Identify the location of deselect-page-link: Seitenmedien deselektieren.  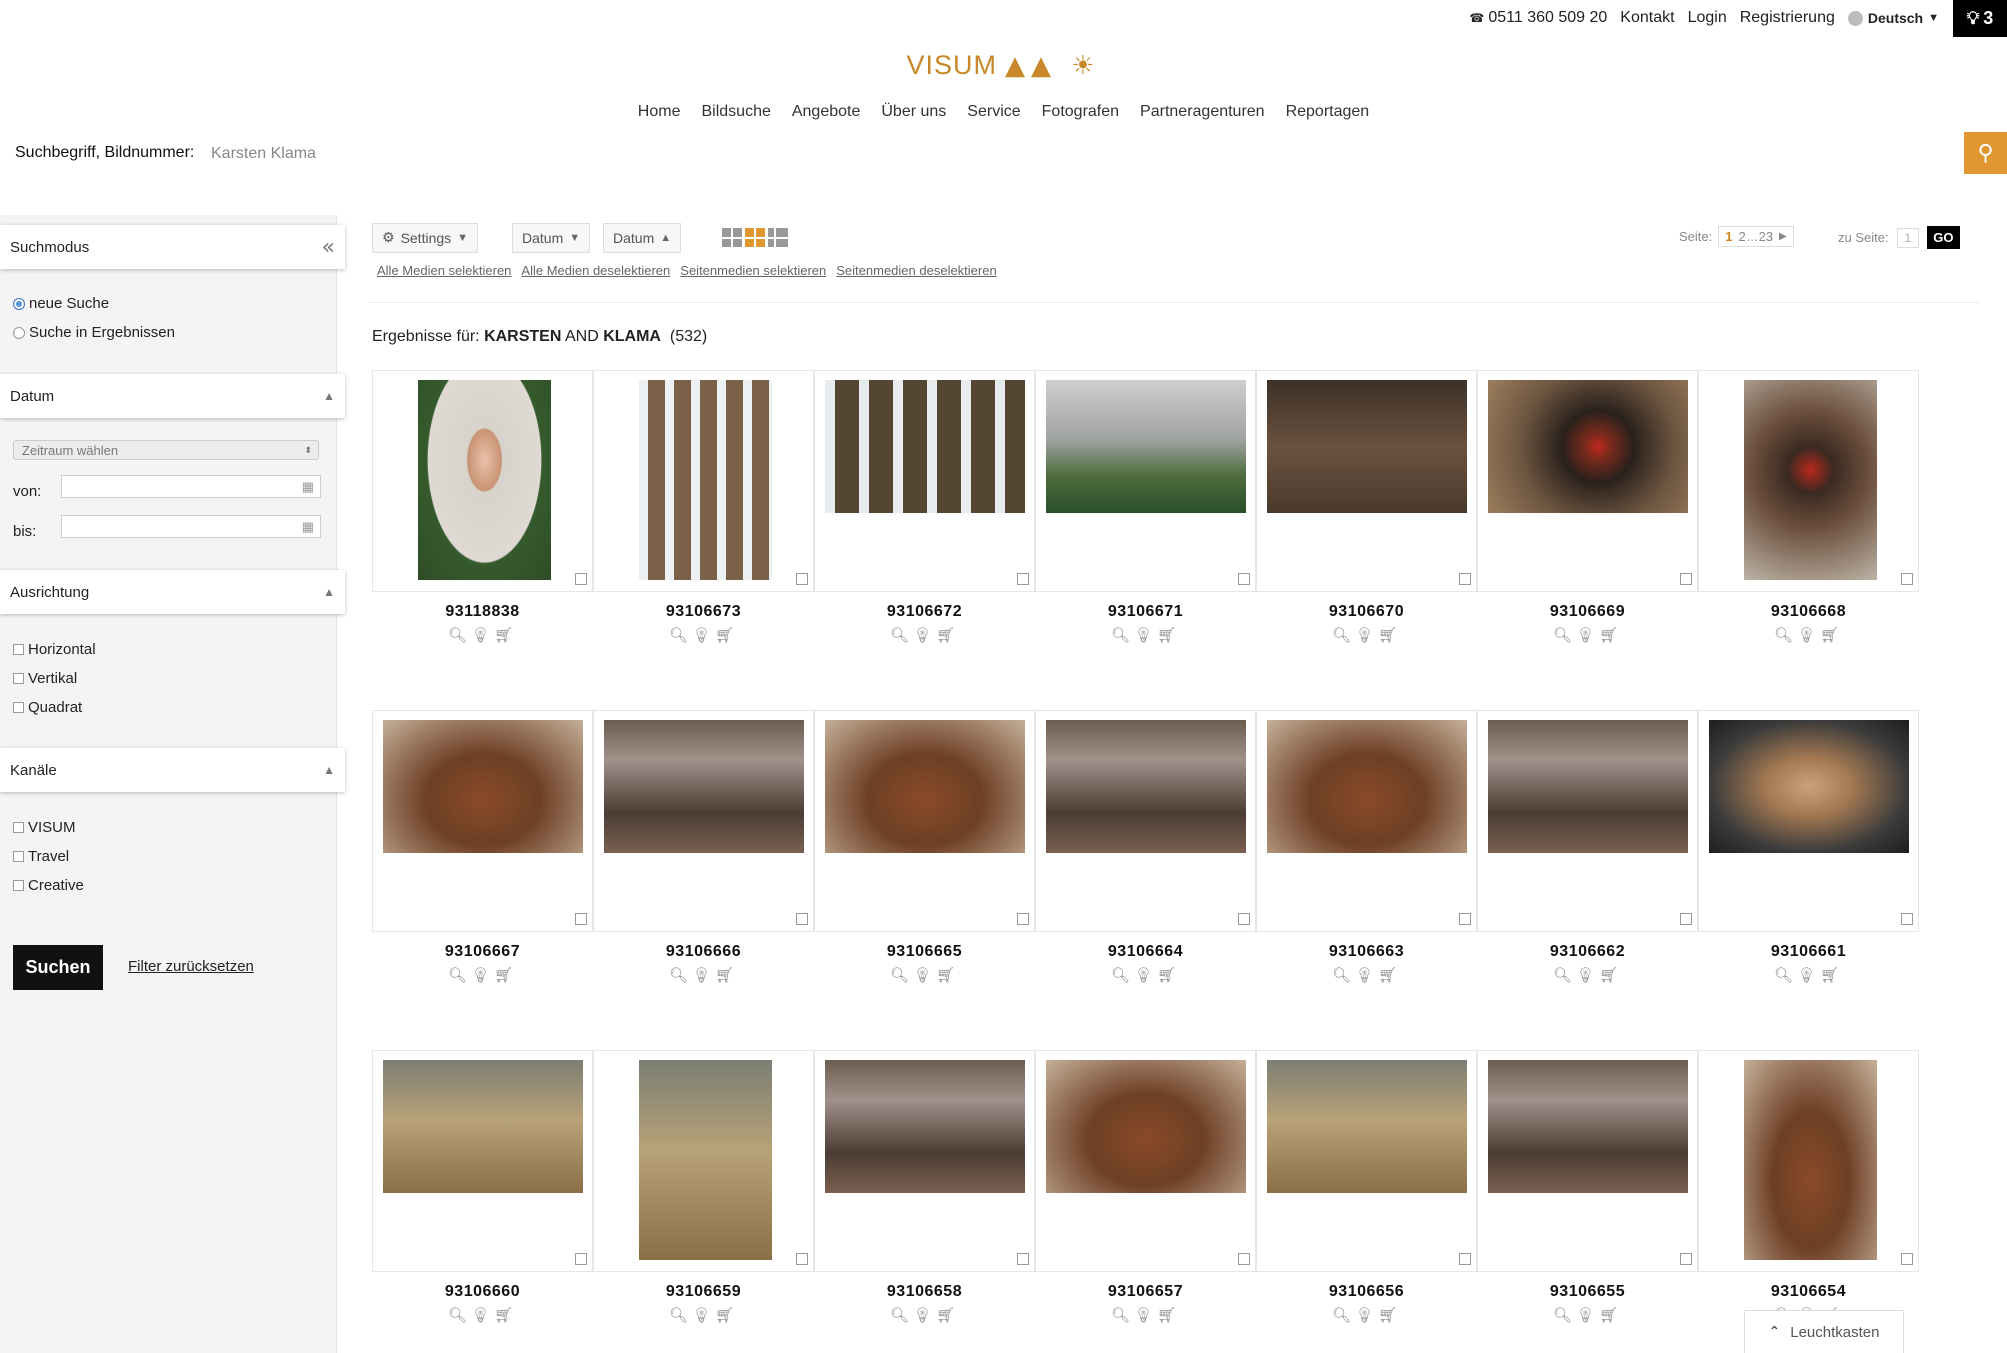
(916, 270).